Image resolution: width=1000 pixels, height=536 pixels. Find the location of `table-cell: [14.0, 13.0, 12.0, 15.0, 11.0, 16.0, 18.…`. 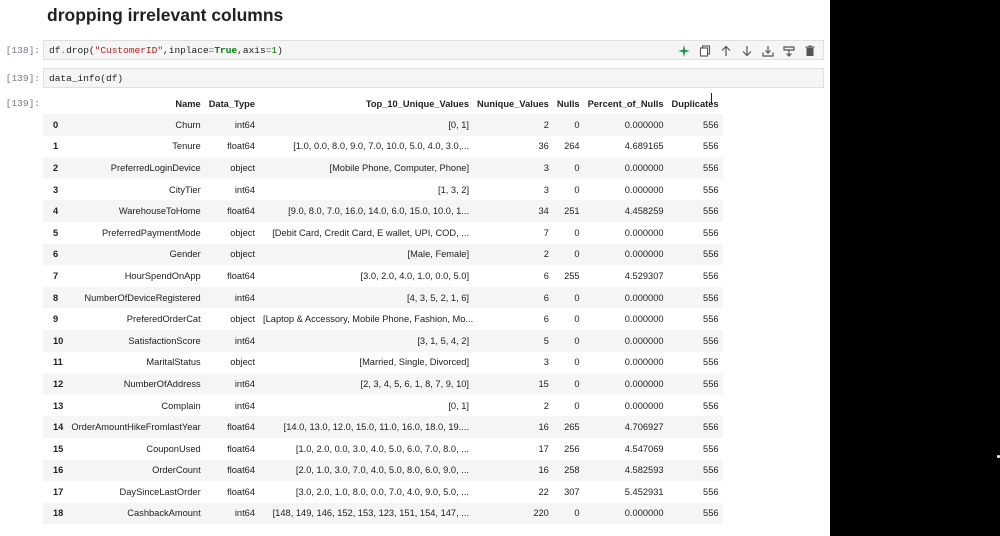

table-cell: [14.0, 13.0, 12.0, 15.0, 11.0, 16.0, 18.… is located at coordinates (376, 427).